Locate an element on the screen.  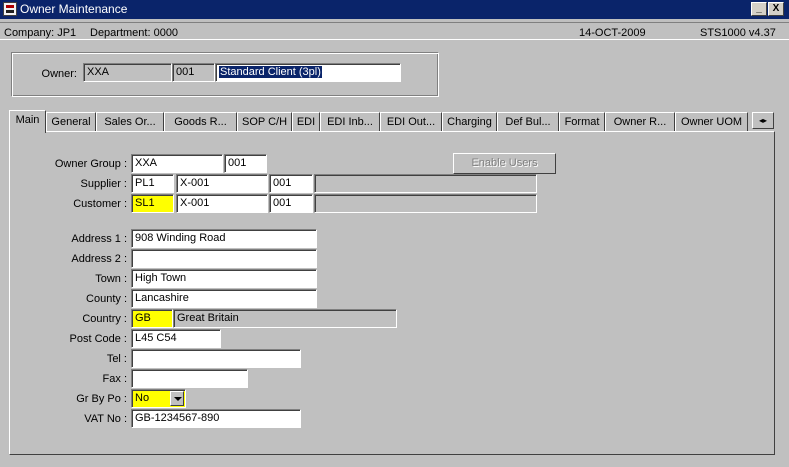
gr-by-po-select: No is located at coordinates (158, 398).